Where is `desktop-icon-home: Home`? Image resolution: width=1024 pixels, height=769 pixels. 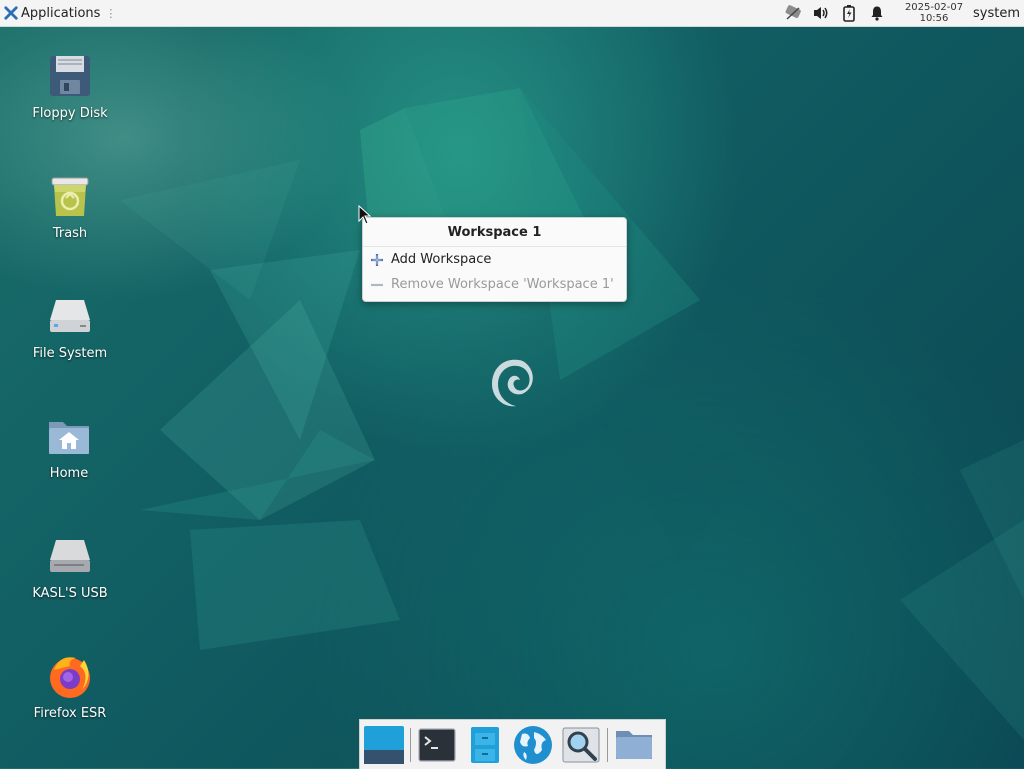 desktop-icon-home: Home is located at coordinates (69, 446).